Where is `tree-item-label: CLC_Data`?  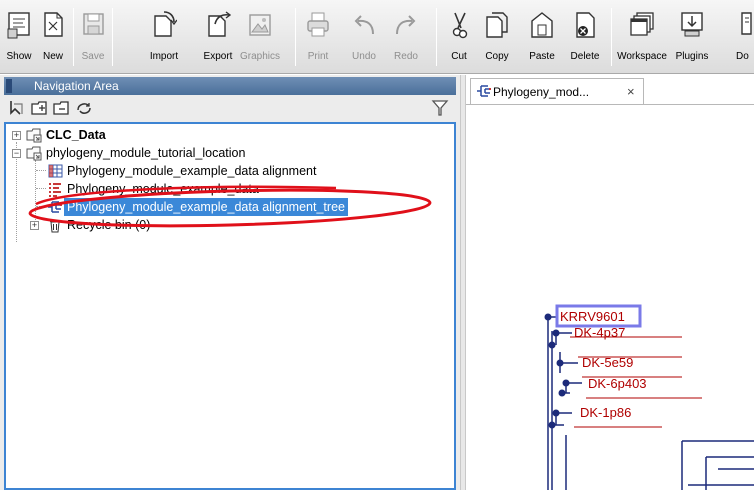
tree-item-label: CLC_Data is located at coordinates (76, 135).